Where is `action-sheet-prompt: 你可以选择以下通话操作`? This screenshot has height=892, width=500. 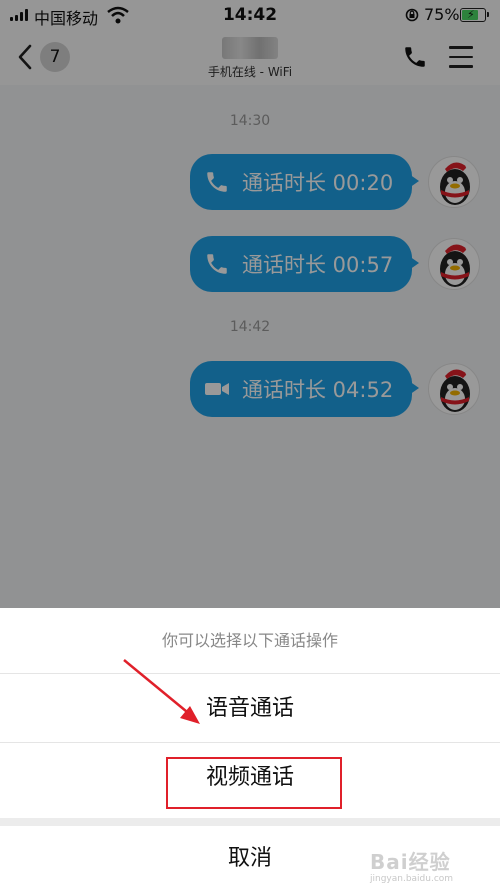 action-sheet-prompt: 你可以选择以下通话操作 is located at coordinates (250, 641).